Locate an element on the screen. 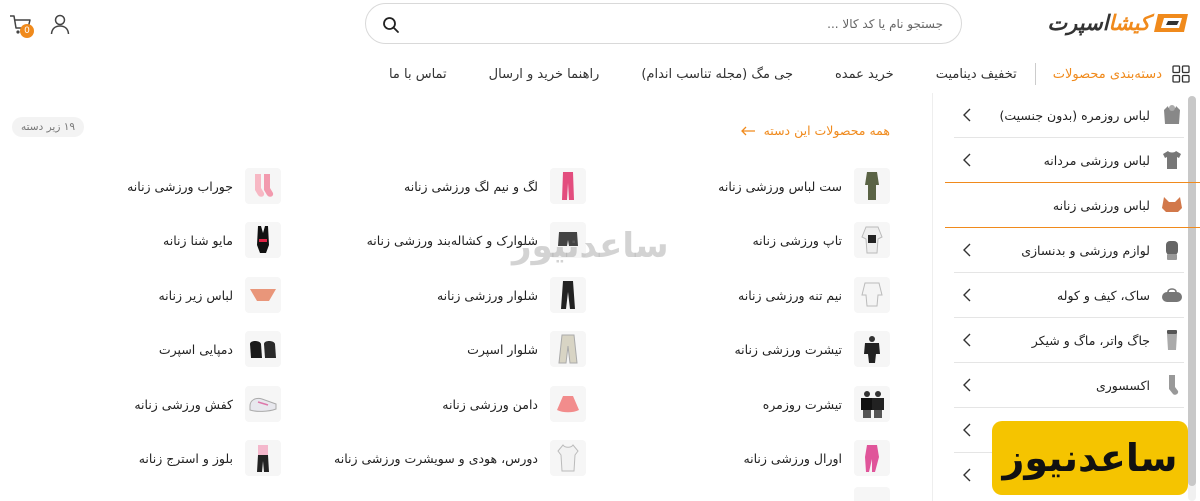  subcategory-label: دورس، هودی و سویشرت ورزشی زنانه is located at coordinates (436, 458).